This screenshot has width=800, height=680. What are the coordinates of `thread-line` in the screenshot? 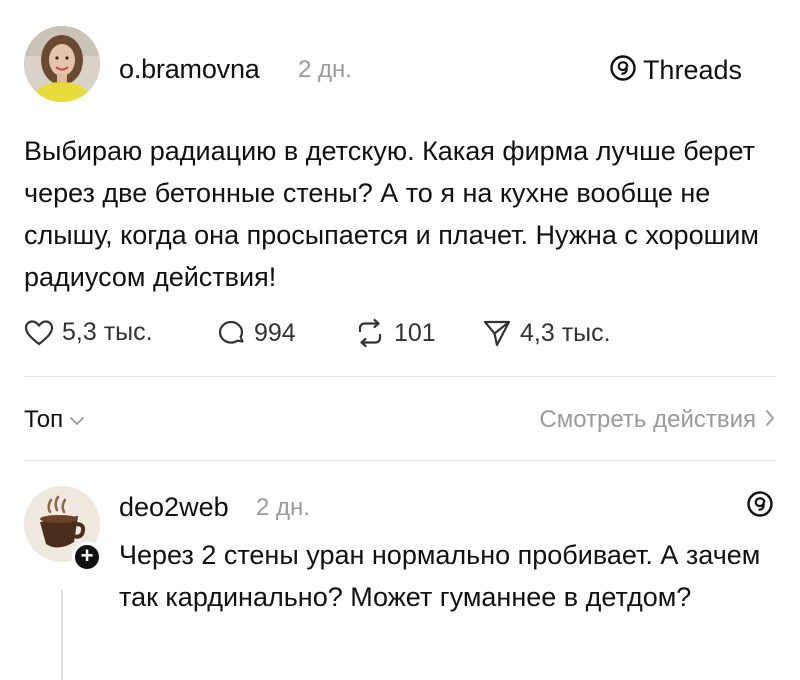 It's located at (62, 635).